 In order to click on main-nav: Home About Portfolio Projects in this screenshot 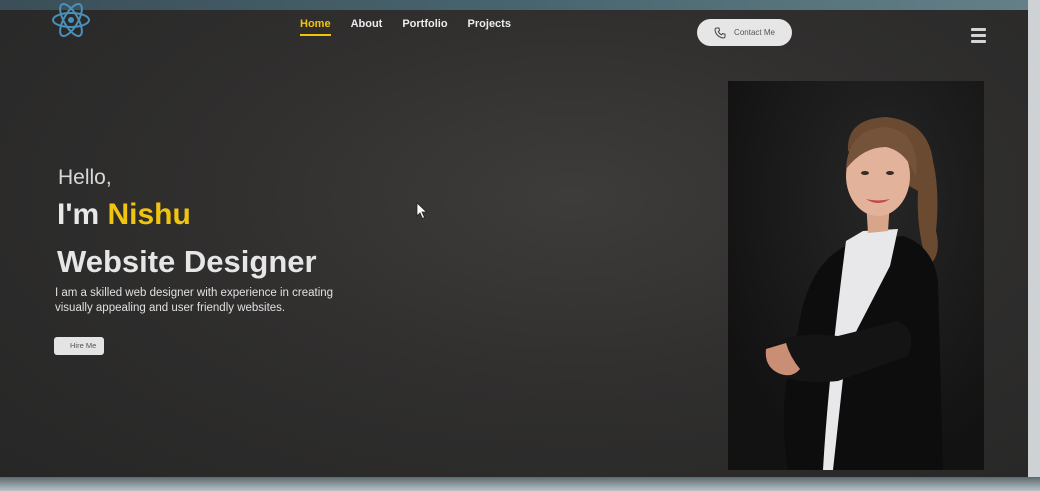, I will do `click(405, 27)`.